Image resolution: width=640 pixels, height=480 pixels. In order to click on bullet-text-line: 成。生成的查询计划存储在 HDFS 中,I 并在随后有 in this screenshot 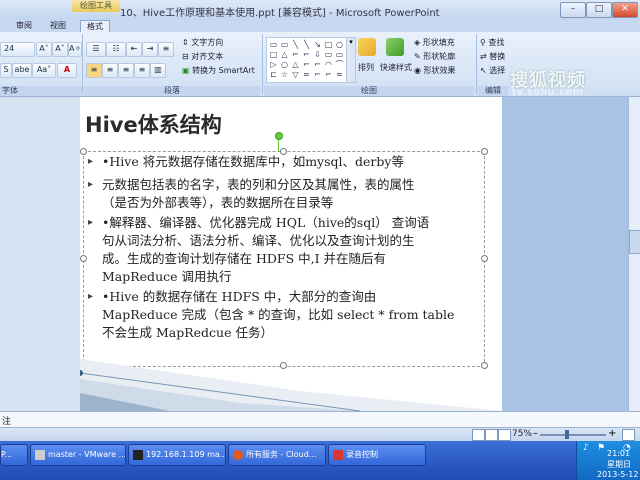, I will do `click(289, 259)`.